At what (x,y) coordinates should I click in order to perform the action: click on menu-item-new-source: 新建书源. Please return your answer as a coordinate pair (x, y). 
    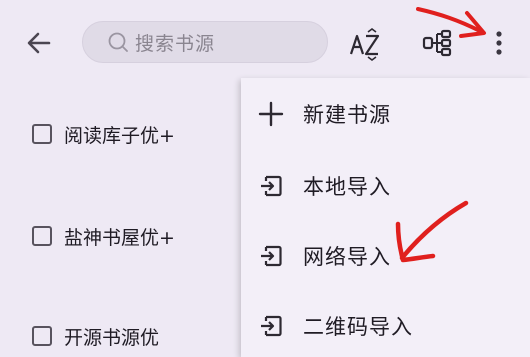
    Looking at the image, I should click on (385, 114).